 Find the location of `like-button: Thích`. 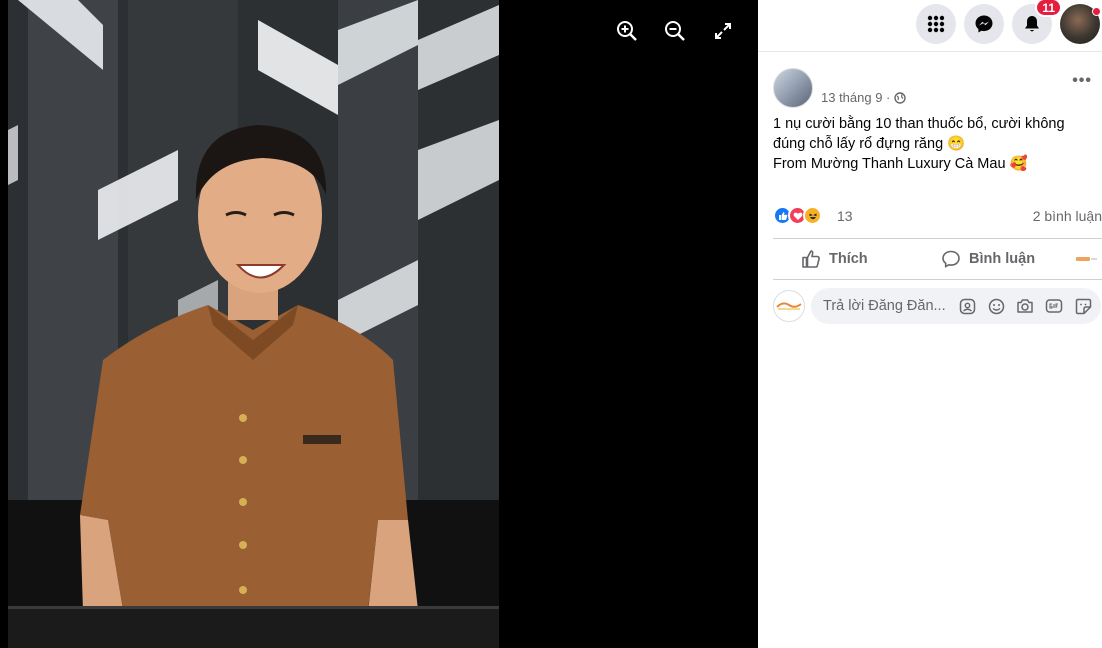

like-button: Thích is located at coordinates (834, 259).